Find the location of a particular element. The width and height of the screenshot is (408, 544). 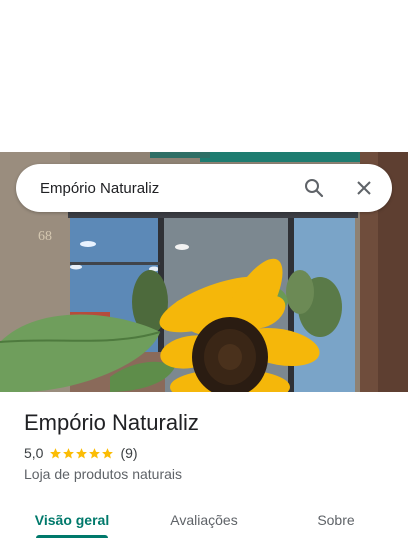

rating-value: 5,0 is located at coordinates (34, 453).